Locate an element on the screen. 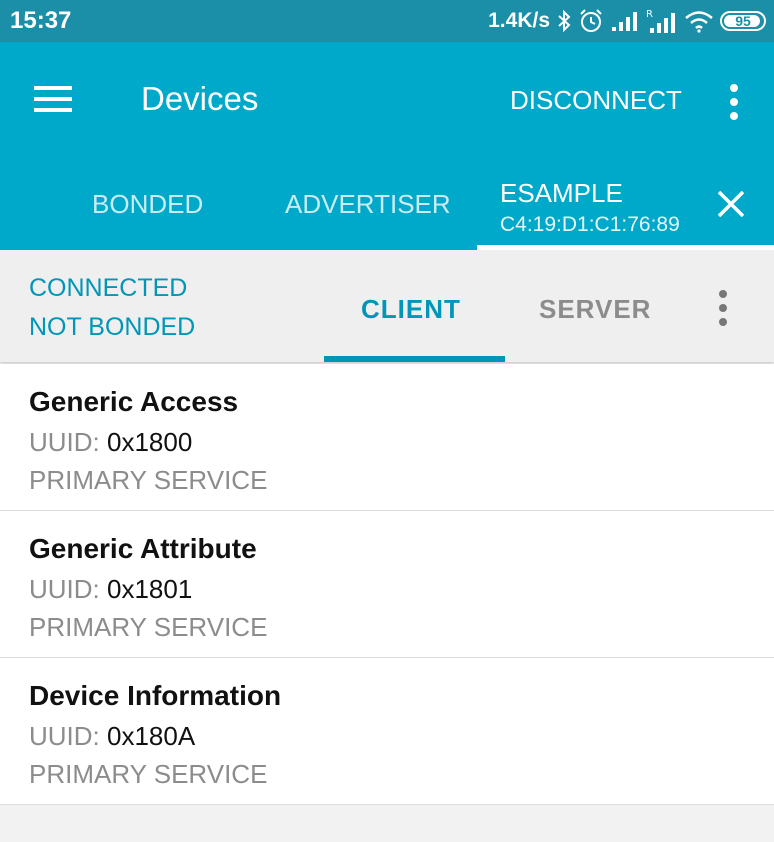  service-uuid: UUID: 0x180A is located at coordinates (112, 736).